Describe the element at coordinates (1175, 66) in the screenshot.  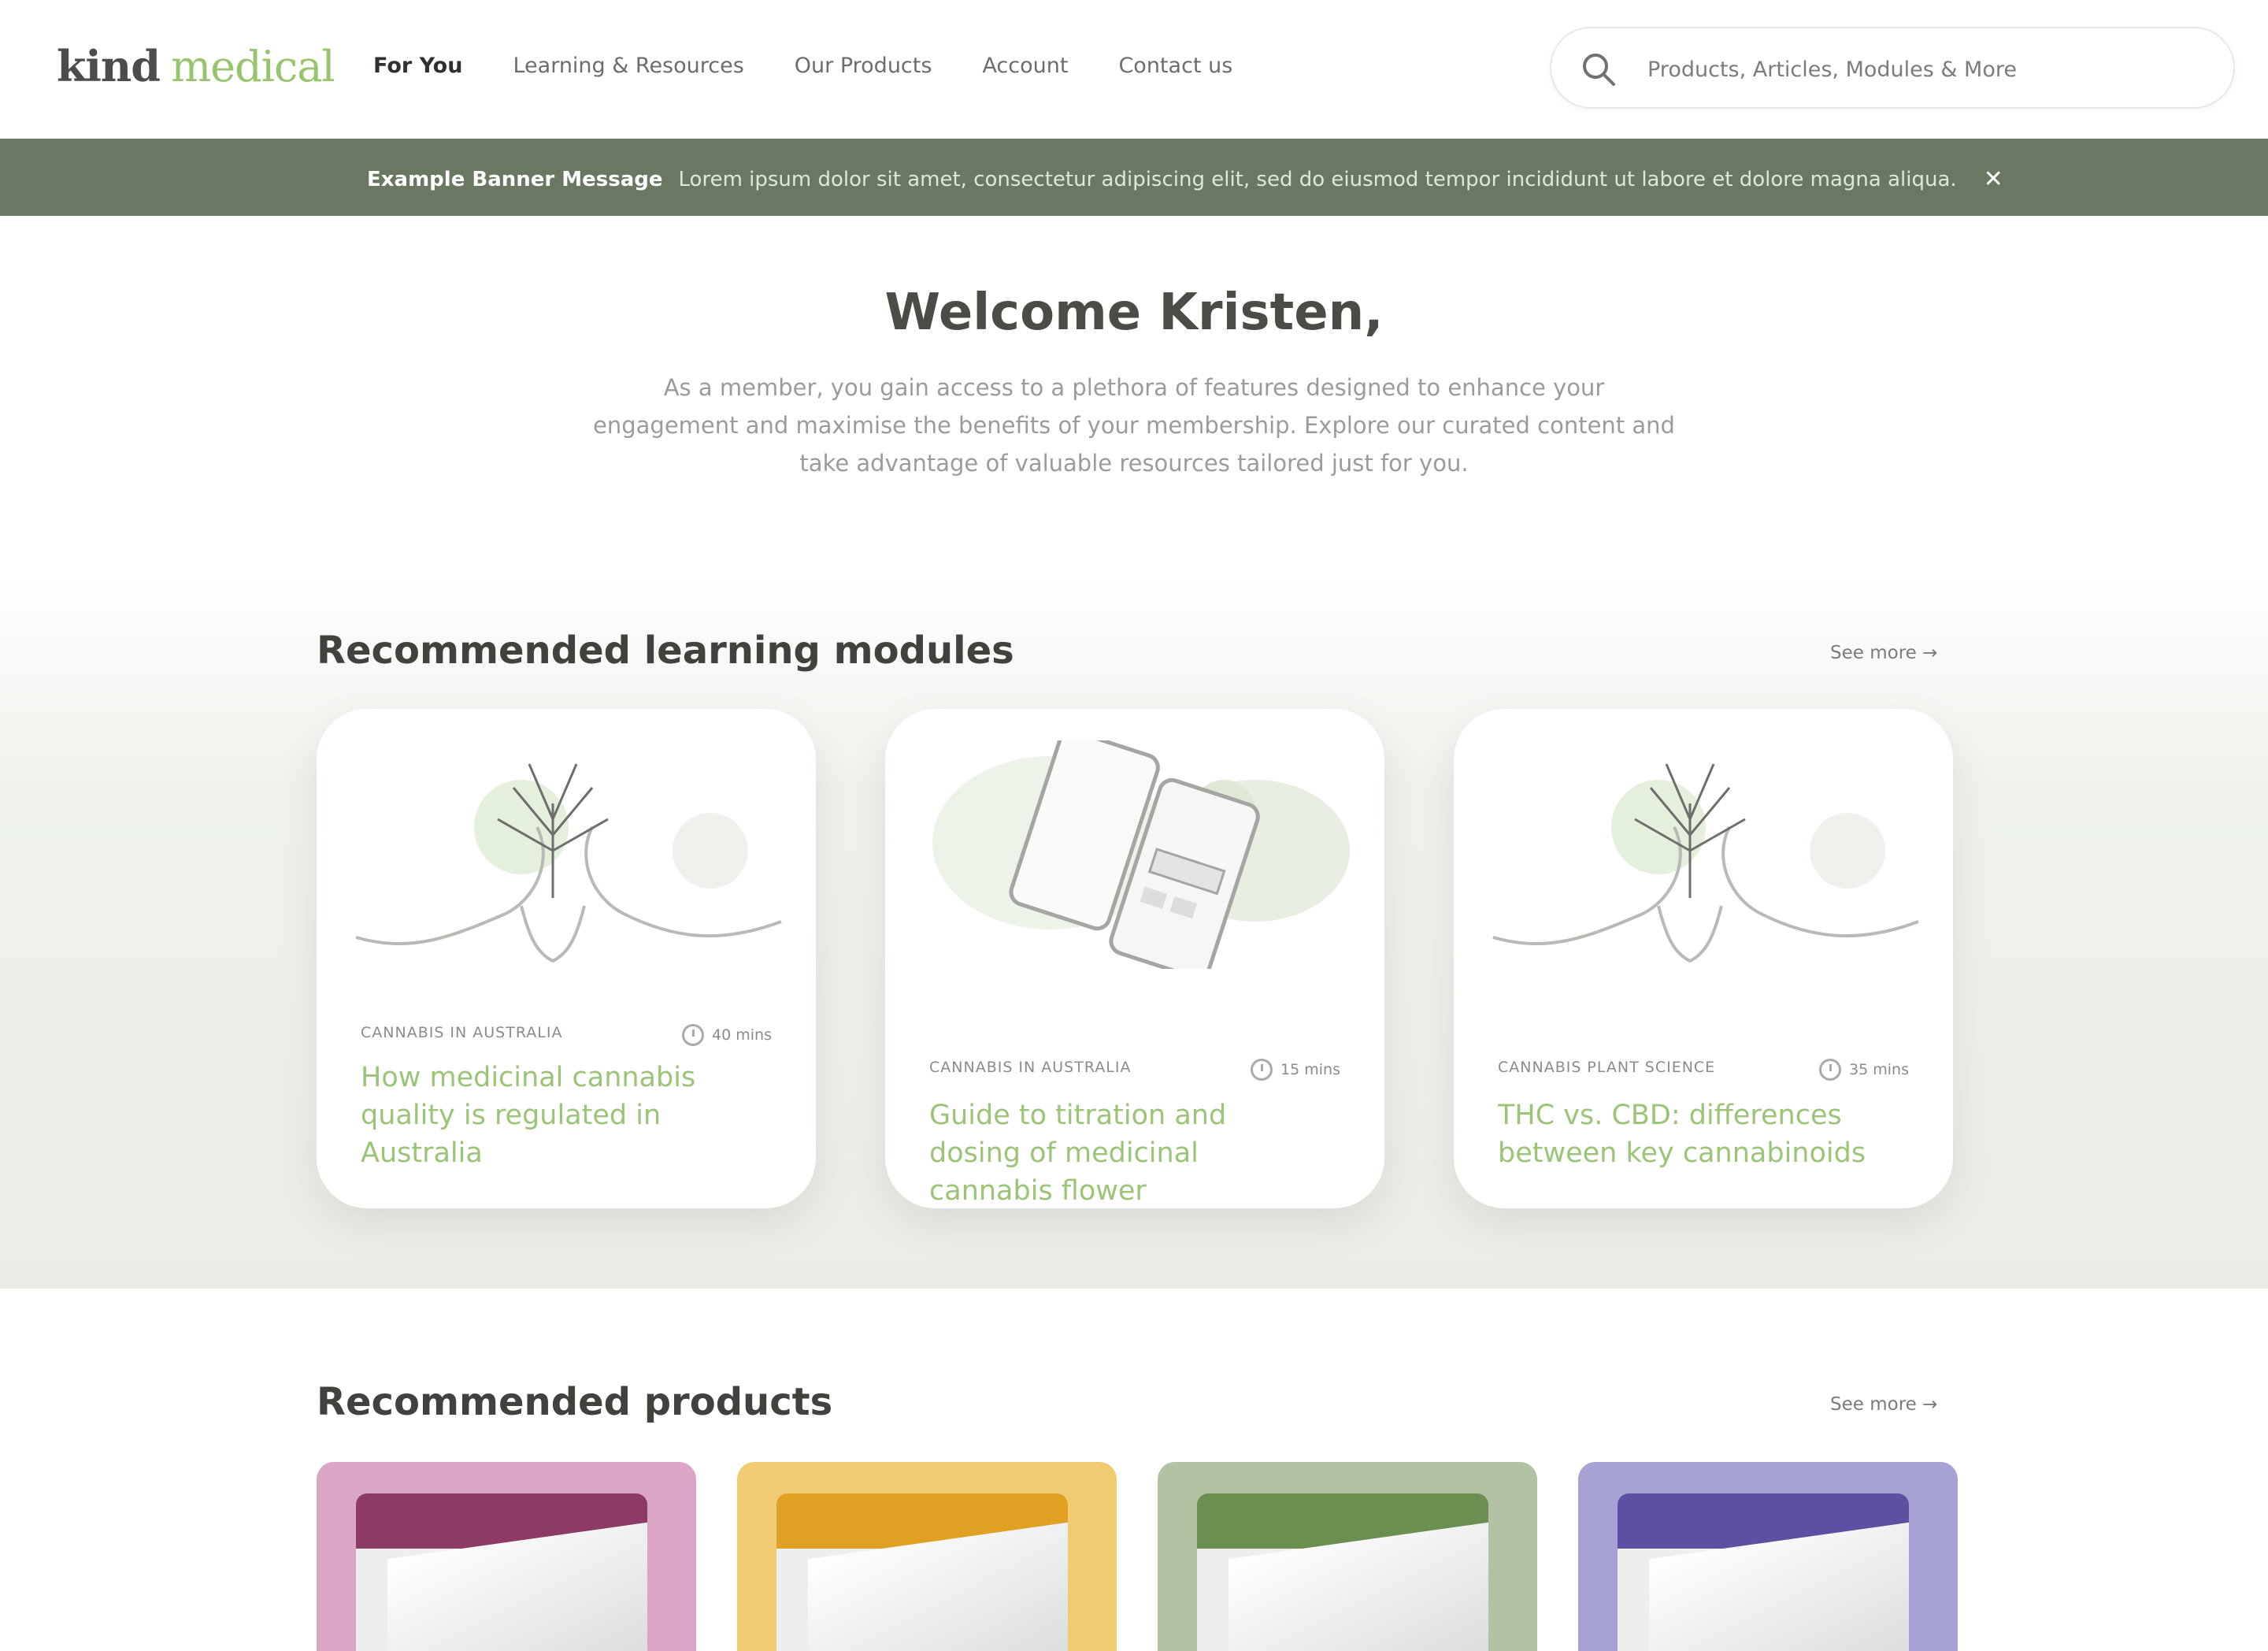
I see `nav-contact-us: Contact us` at that location.